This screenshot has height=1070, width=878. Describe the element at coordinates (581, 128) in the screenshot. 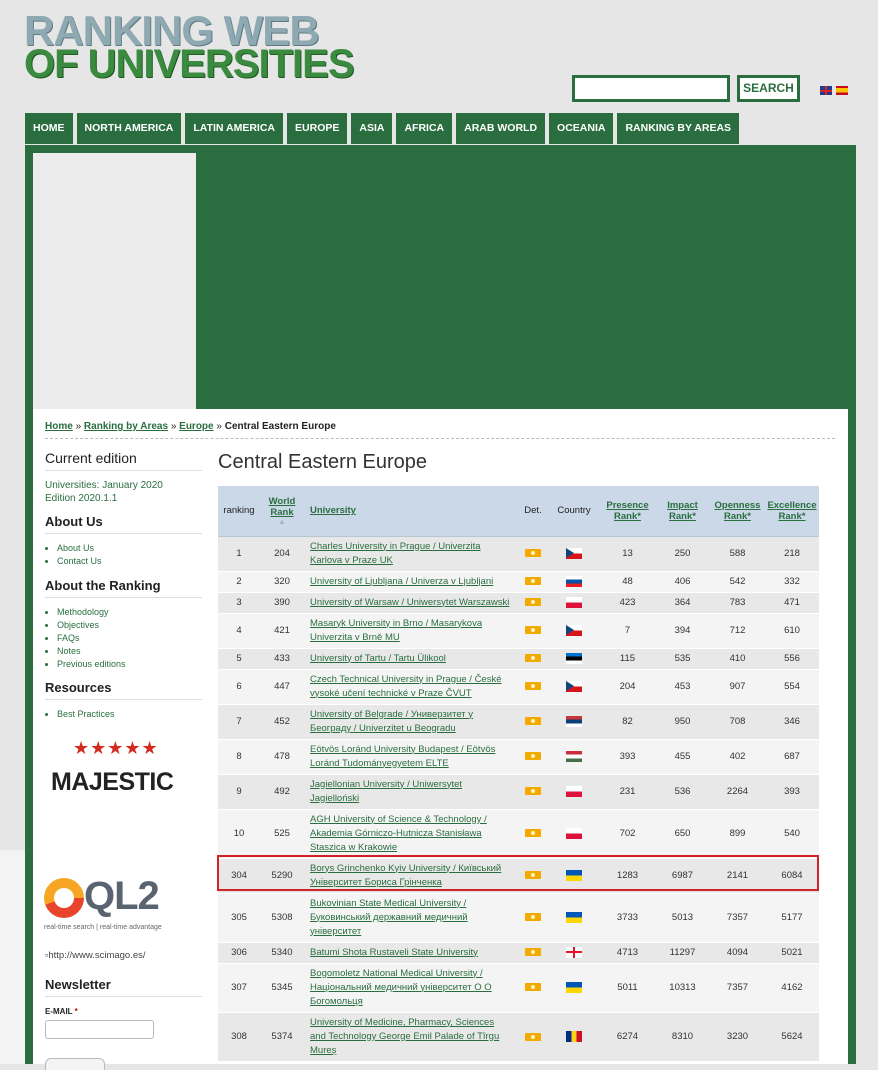

I see `nav-oceania: OCEANIA` at that location.